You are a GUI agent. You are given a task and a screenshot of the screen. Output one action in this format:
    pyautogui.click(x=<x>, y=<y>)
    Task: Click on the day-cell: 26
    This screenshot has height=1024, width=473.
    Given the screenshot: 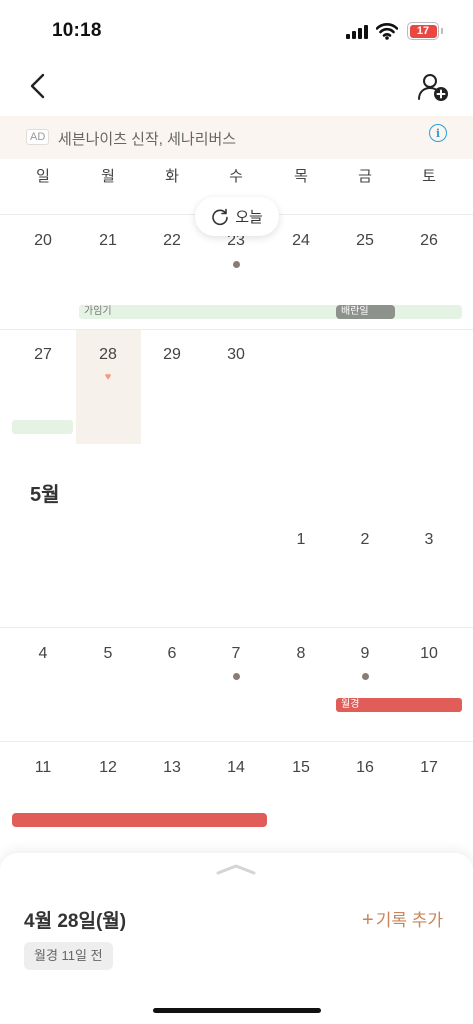 What is the action you would take?
    pyautogui.click(x=429, y=241)
    